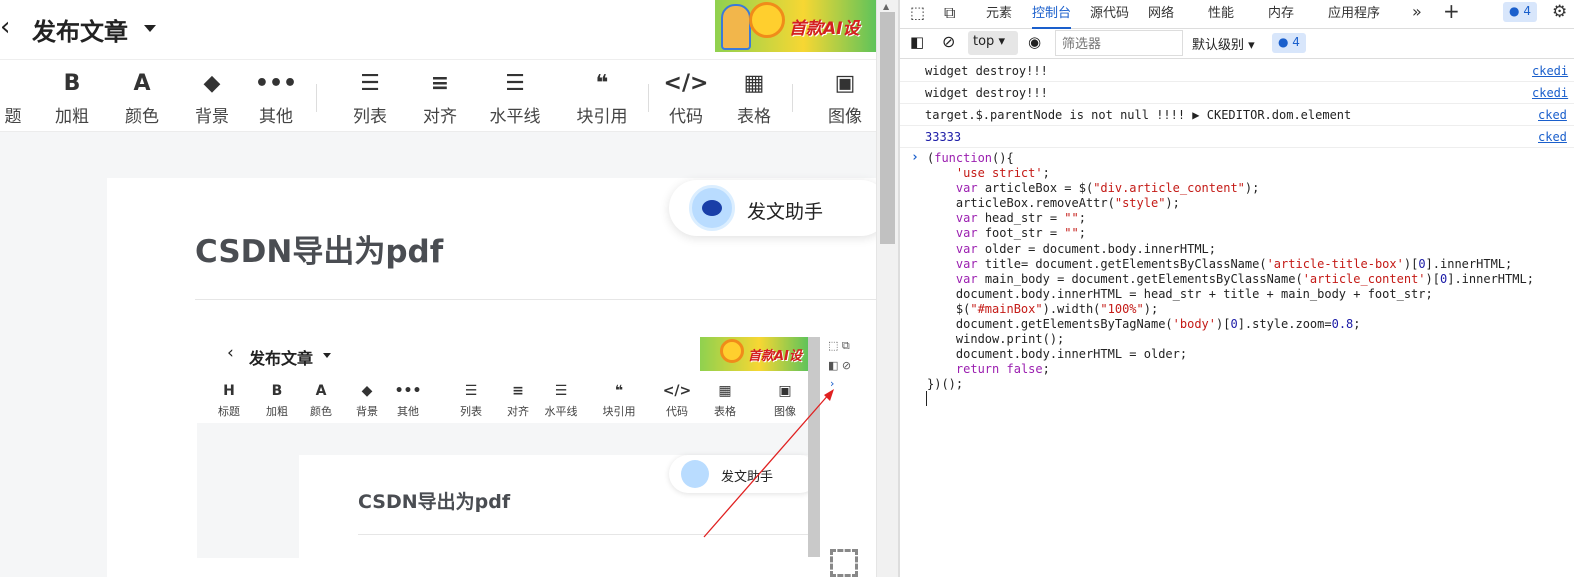 This screenshot has height=577, width=1574. Describe the element at coordinates (886, 6) in the screenshot. I see `scroll-up-icon: ▲` at that location.